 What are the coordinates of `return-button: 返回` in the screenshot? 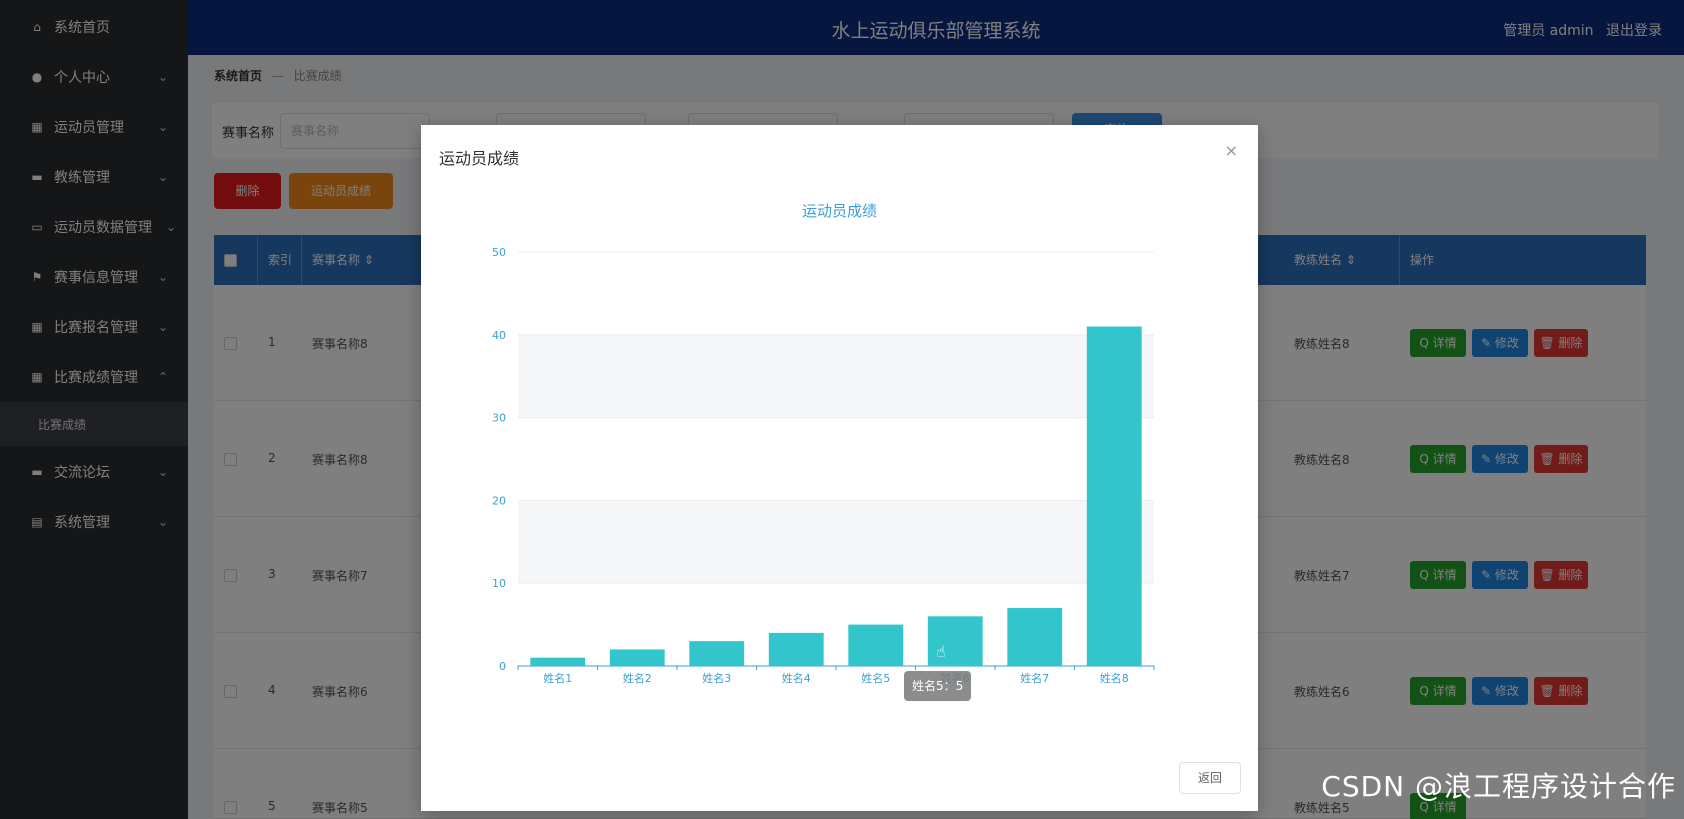 It's located at (1210, 778).